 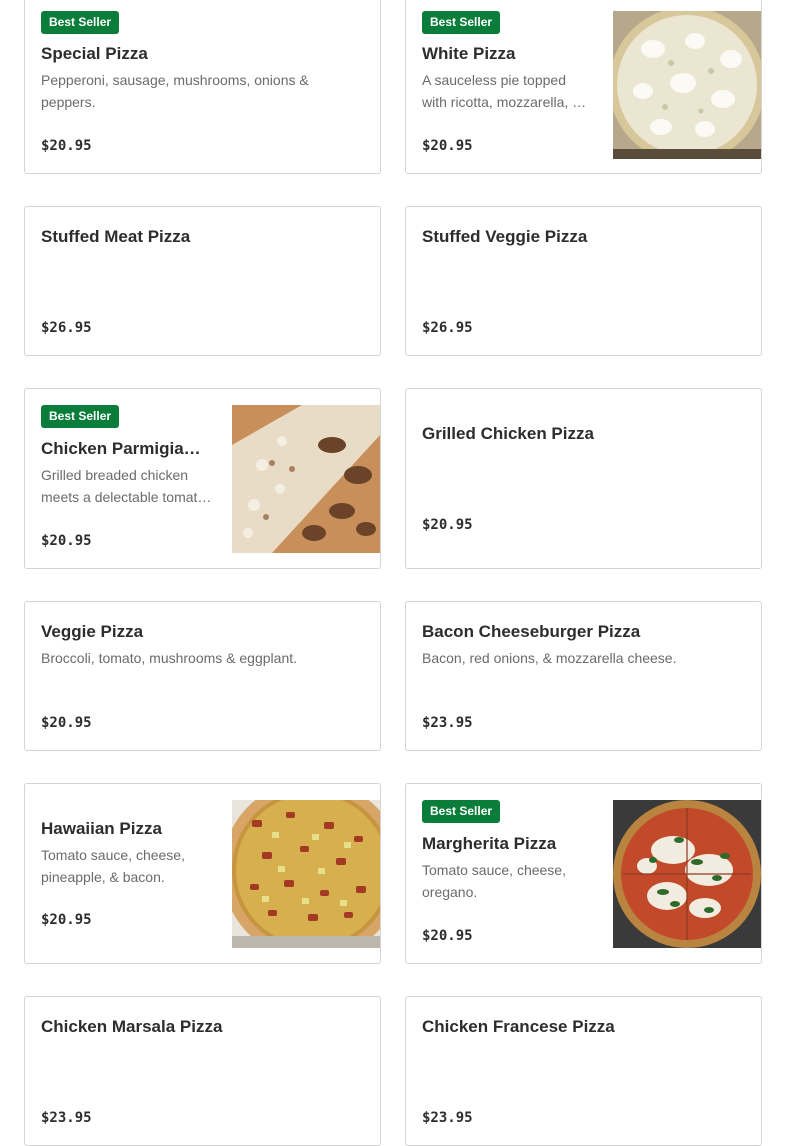 What do you see at coordinates (518, 1026) in the screenshot?
I see `item-name: Chicken Francese Pizza` at bounding box center [518, 1026].